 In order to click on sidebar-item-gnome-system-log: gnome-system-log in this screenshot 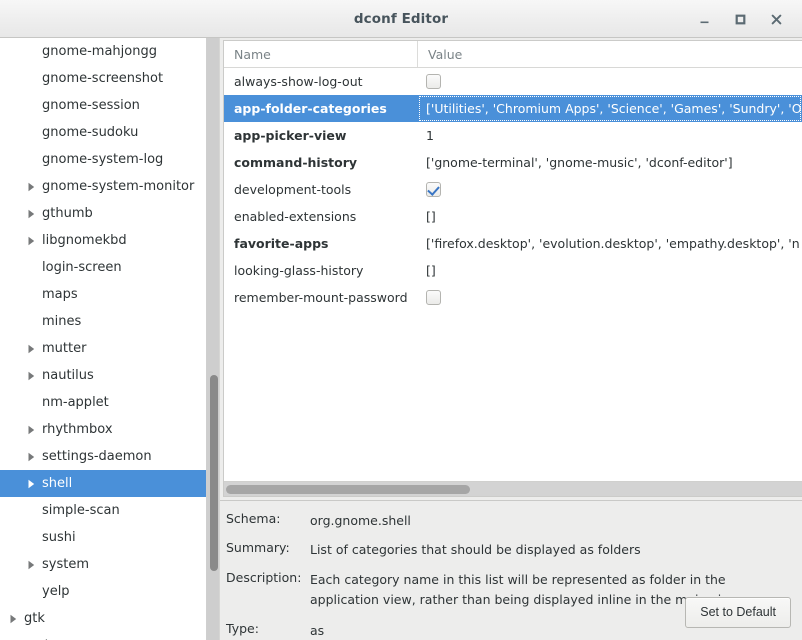, I will do `click(103, 159)`.